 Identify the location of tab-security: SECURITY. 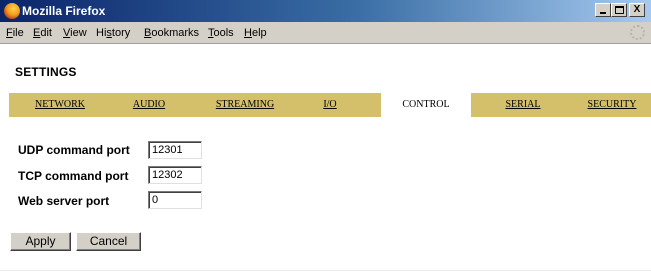
(612, 105).